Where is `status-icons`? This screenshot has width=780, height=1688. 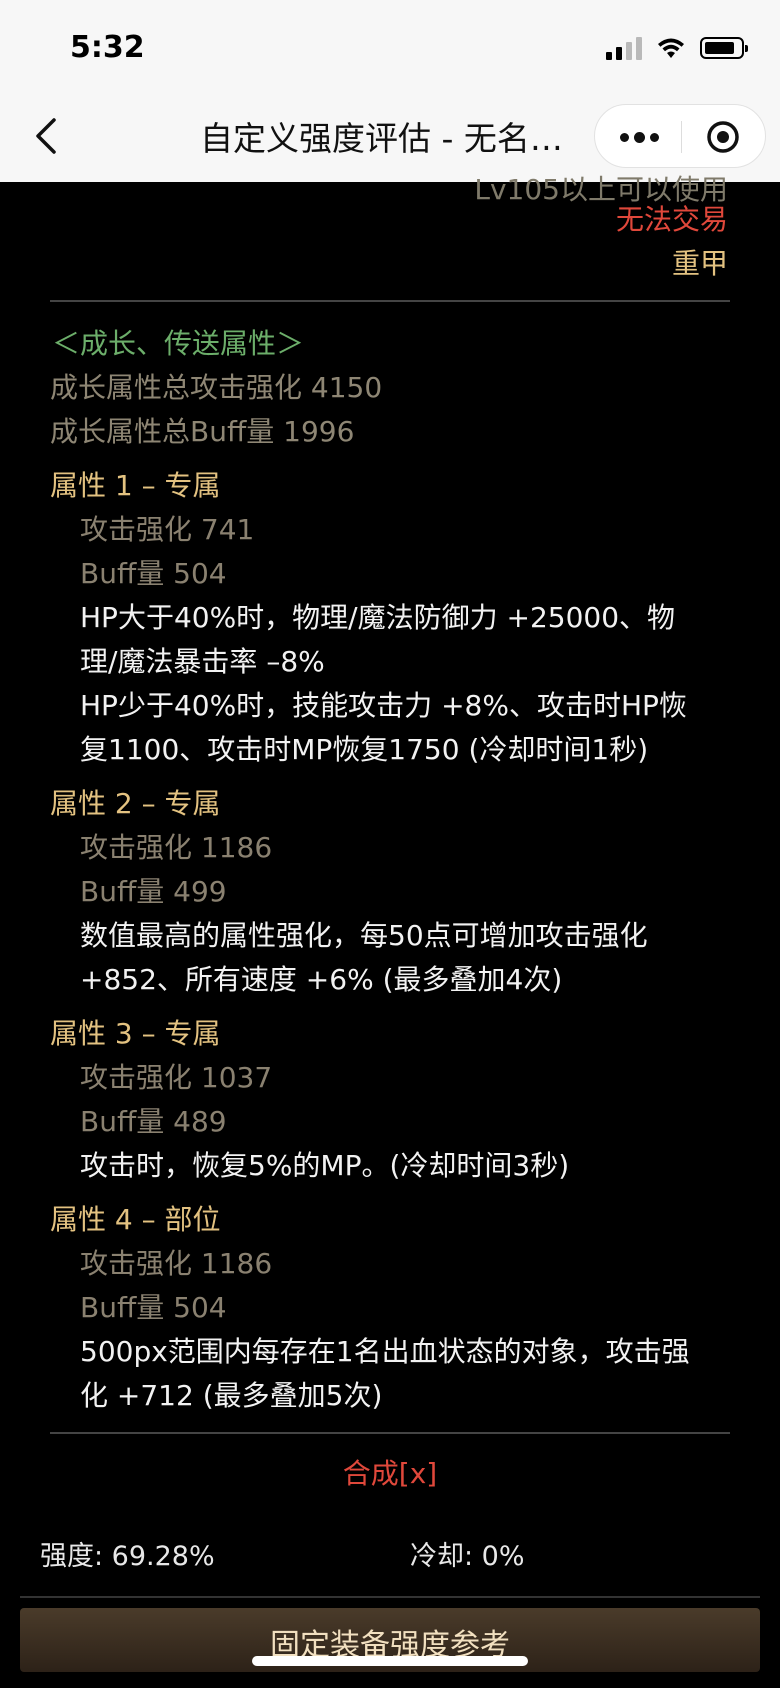 status-icons is located at coordinates (677, 48).